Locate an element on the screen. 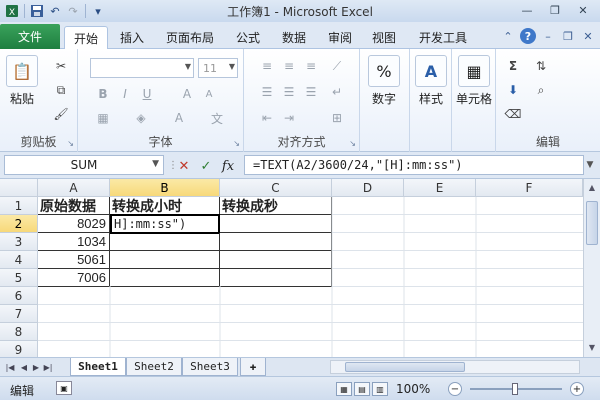 The height and width of the screenshot is (400, 600). tab-page-layout: 页面布局 is located at coordinates (190, 37).